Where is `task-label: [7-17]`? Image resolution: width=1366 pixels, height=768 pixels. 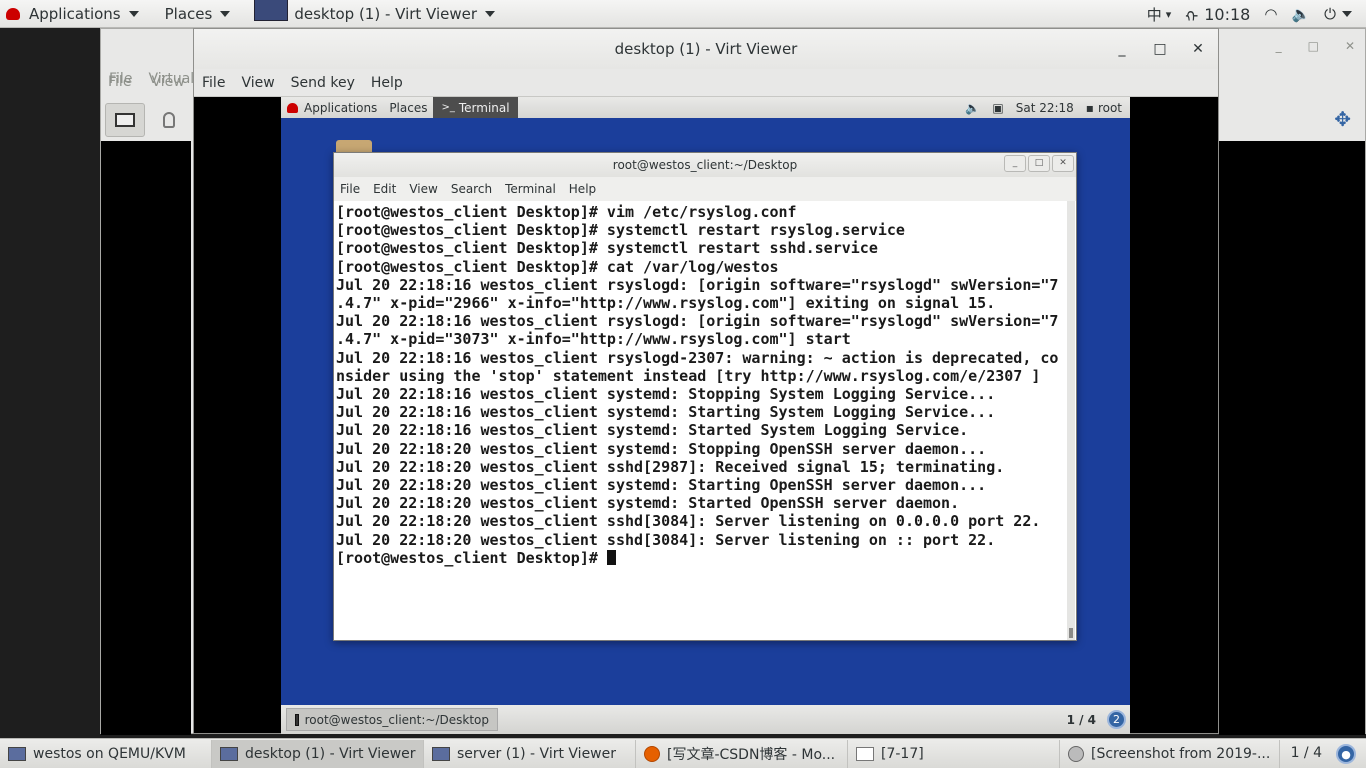 task-label: [7-17] is located at coordinates (902, 753).